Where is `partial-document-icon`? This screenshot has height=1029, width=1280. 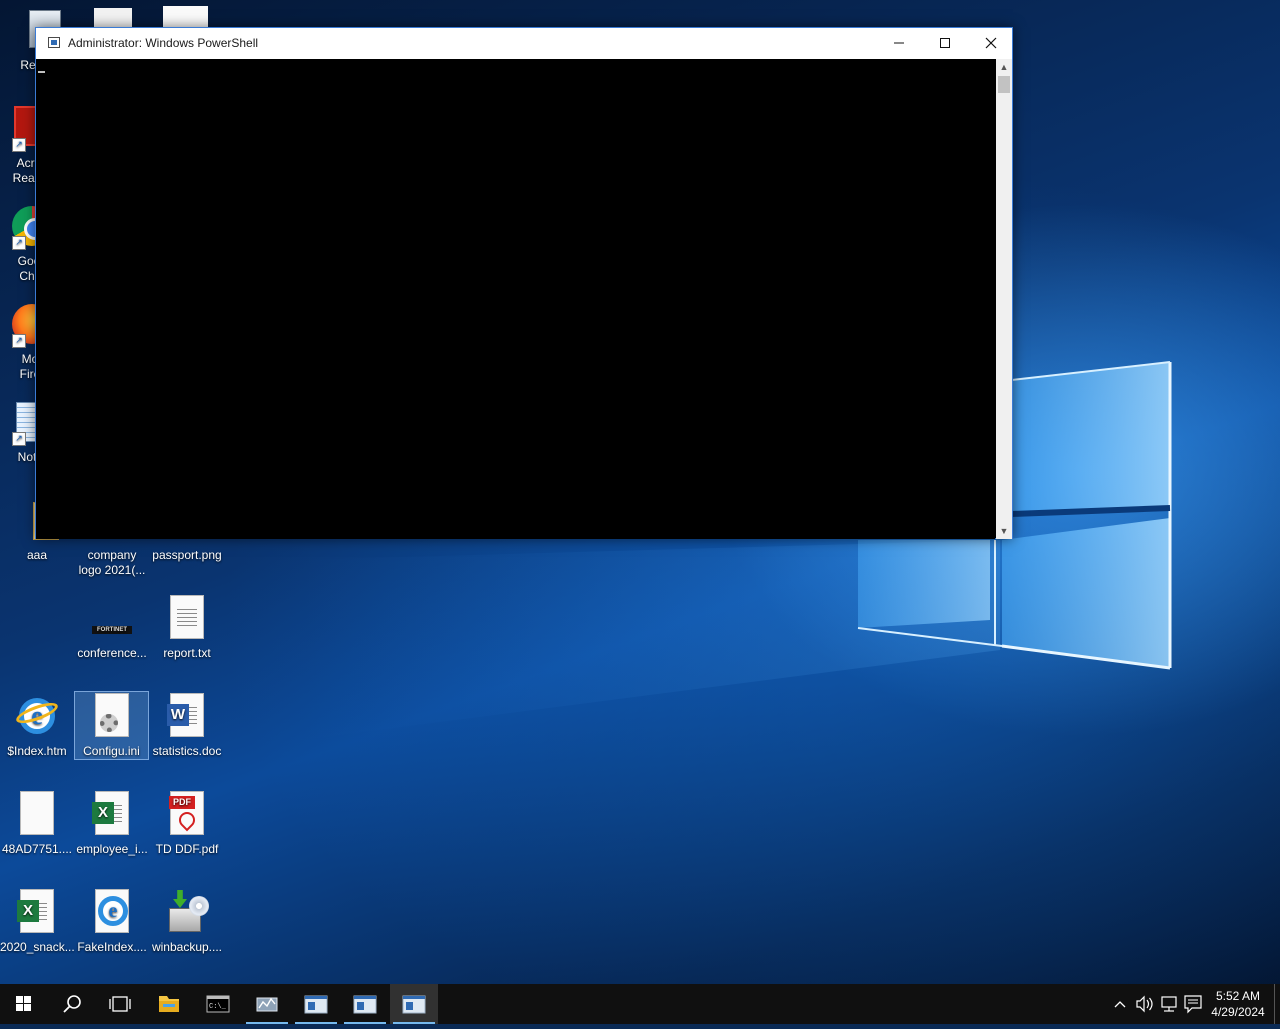
partial-document-icon is located at coordinates (185, 17).